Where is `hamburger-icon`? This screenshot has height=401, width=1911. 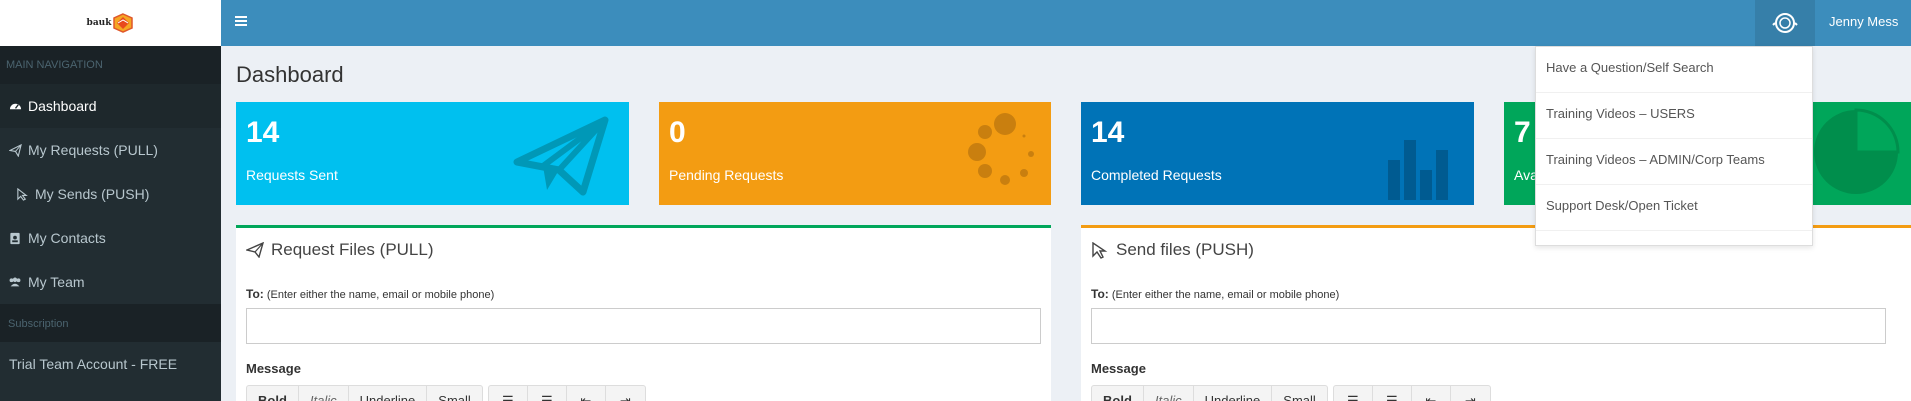 hamburger-icon is located at coordinates (243, 22).